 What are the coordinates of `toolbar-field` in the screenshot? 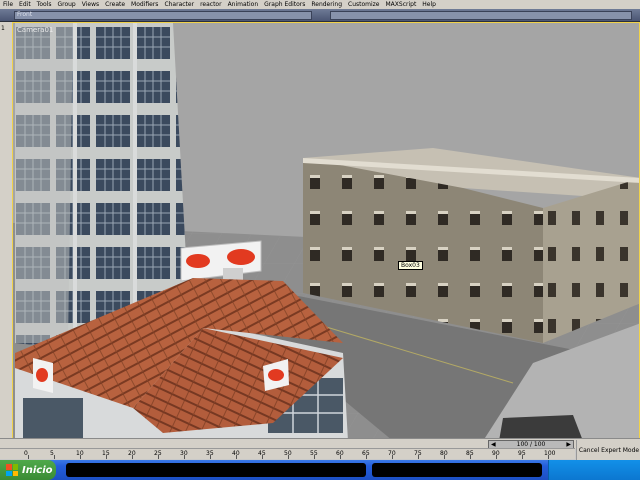 It's located at (163, 15).